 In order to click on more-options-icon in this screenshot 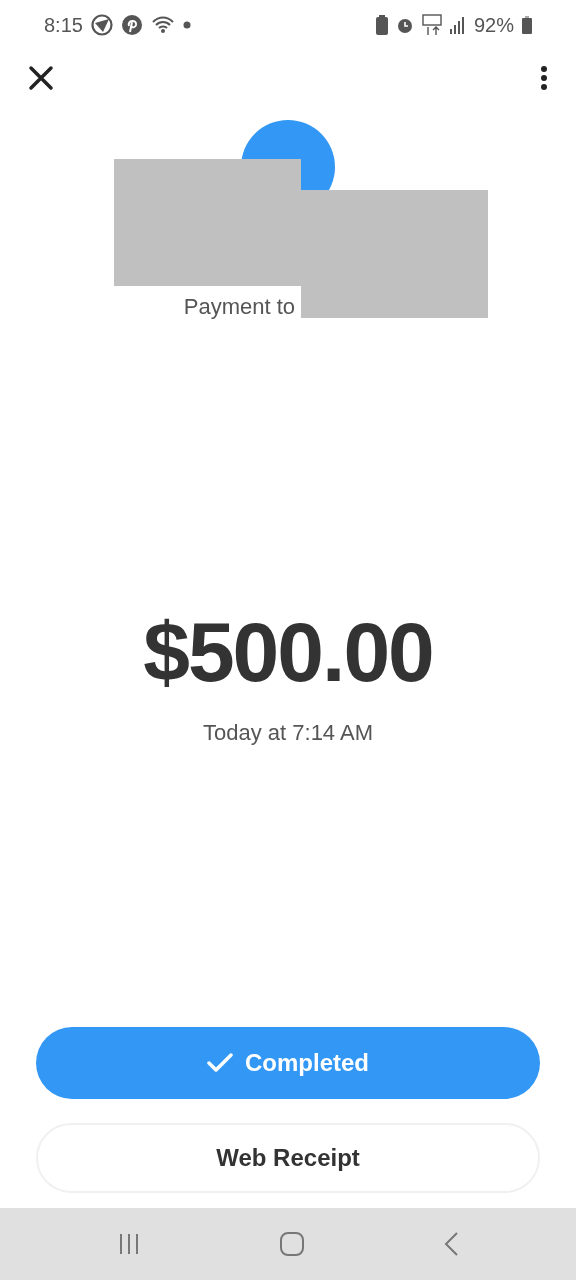, I will do `click(544, 78)`.